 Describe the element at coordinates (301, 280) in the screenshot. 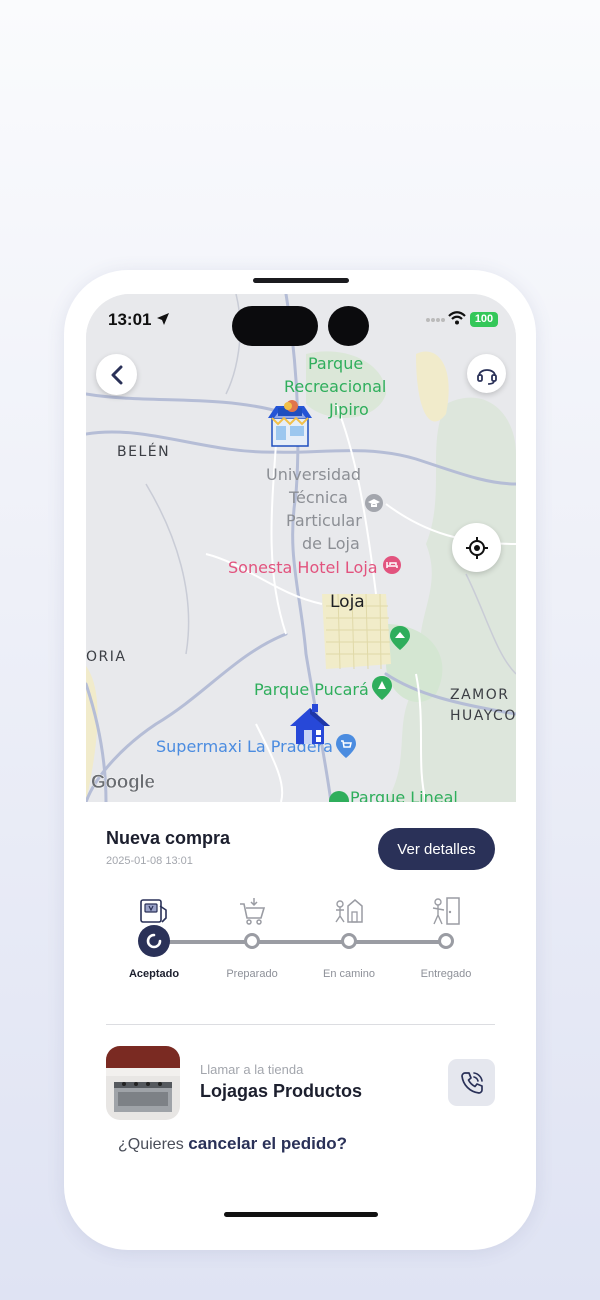

I see `phone-speaker` at that location.